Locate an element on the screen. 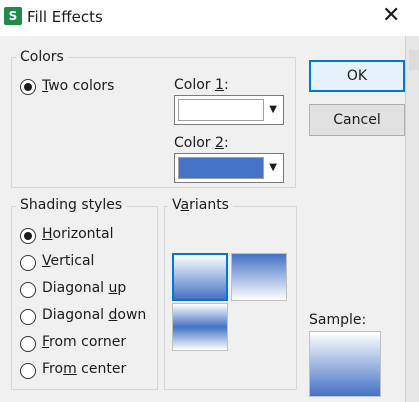  shading-option-label: Vertical is located at coordinates (68, 261).